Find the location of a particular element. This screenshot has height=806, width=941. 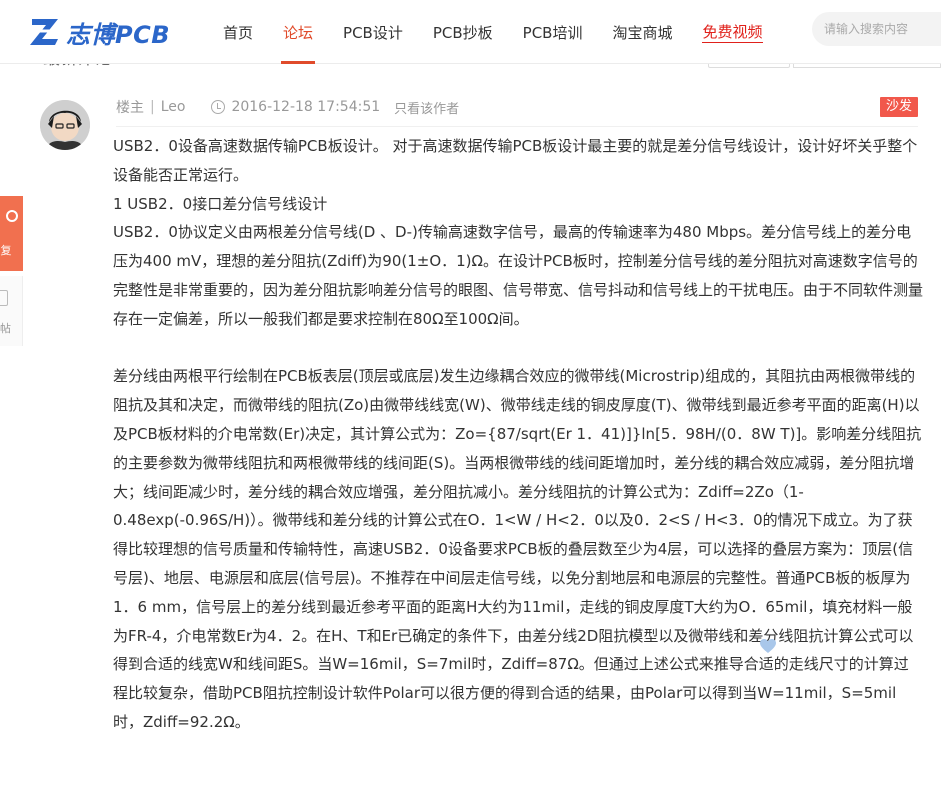

nav-item-free-video: 免费视频 is located at coordinates (732, 32).